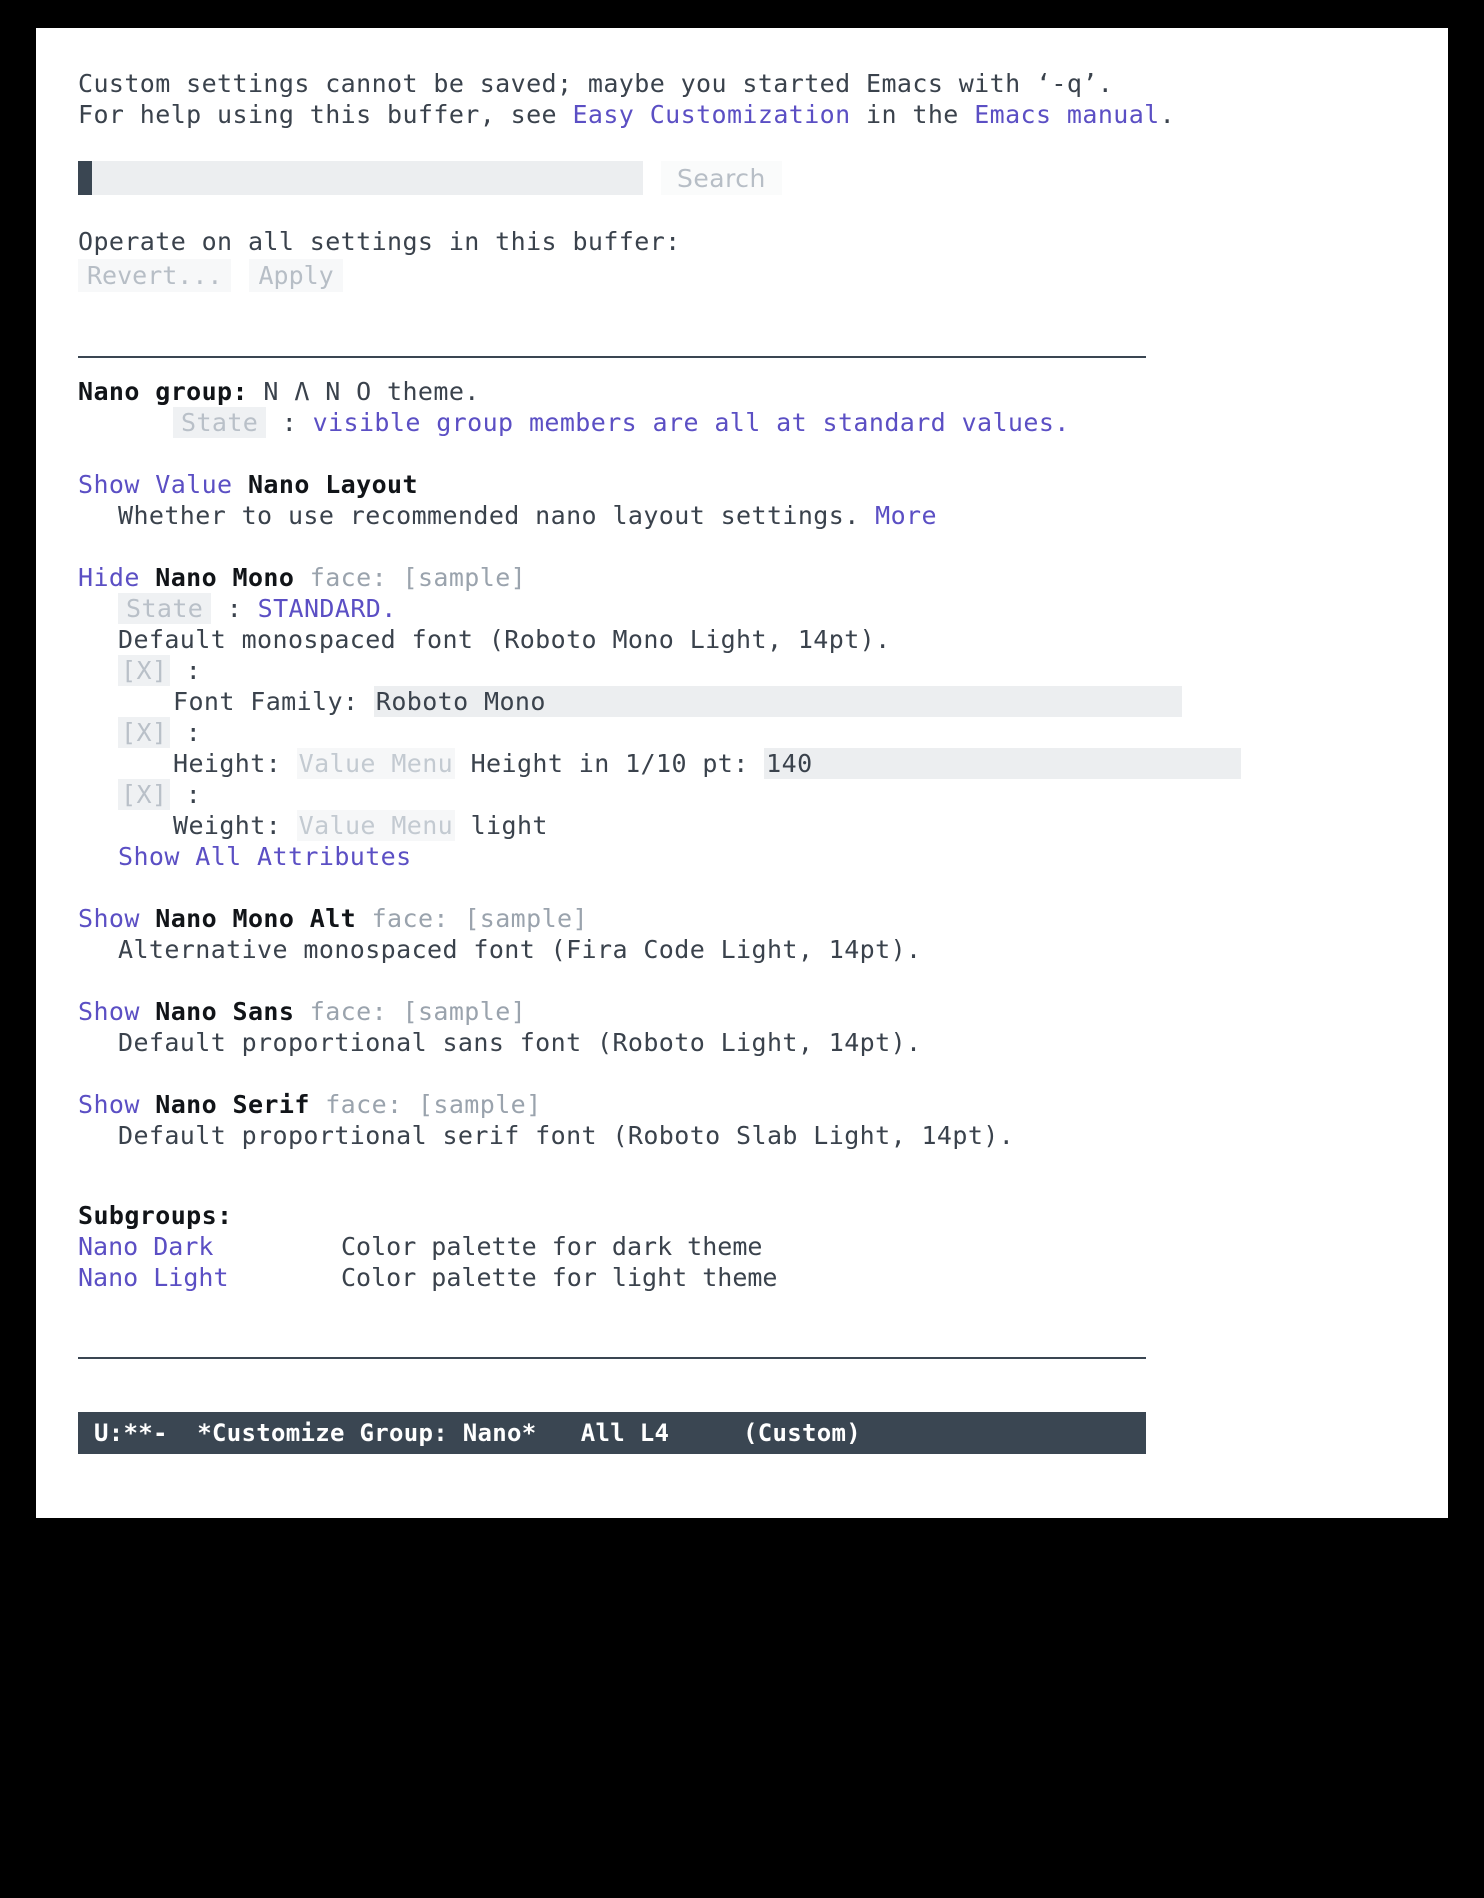  I want to click on search-row: Search, so click(743, 178).